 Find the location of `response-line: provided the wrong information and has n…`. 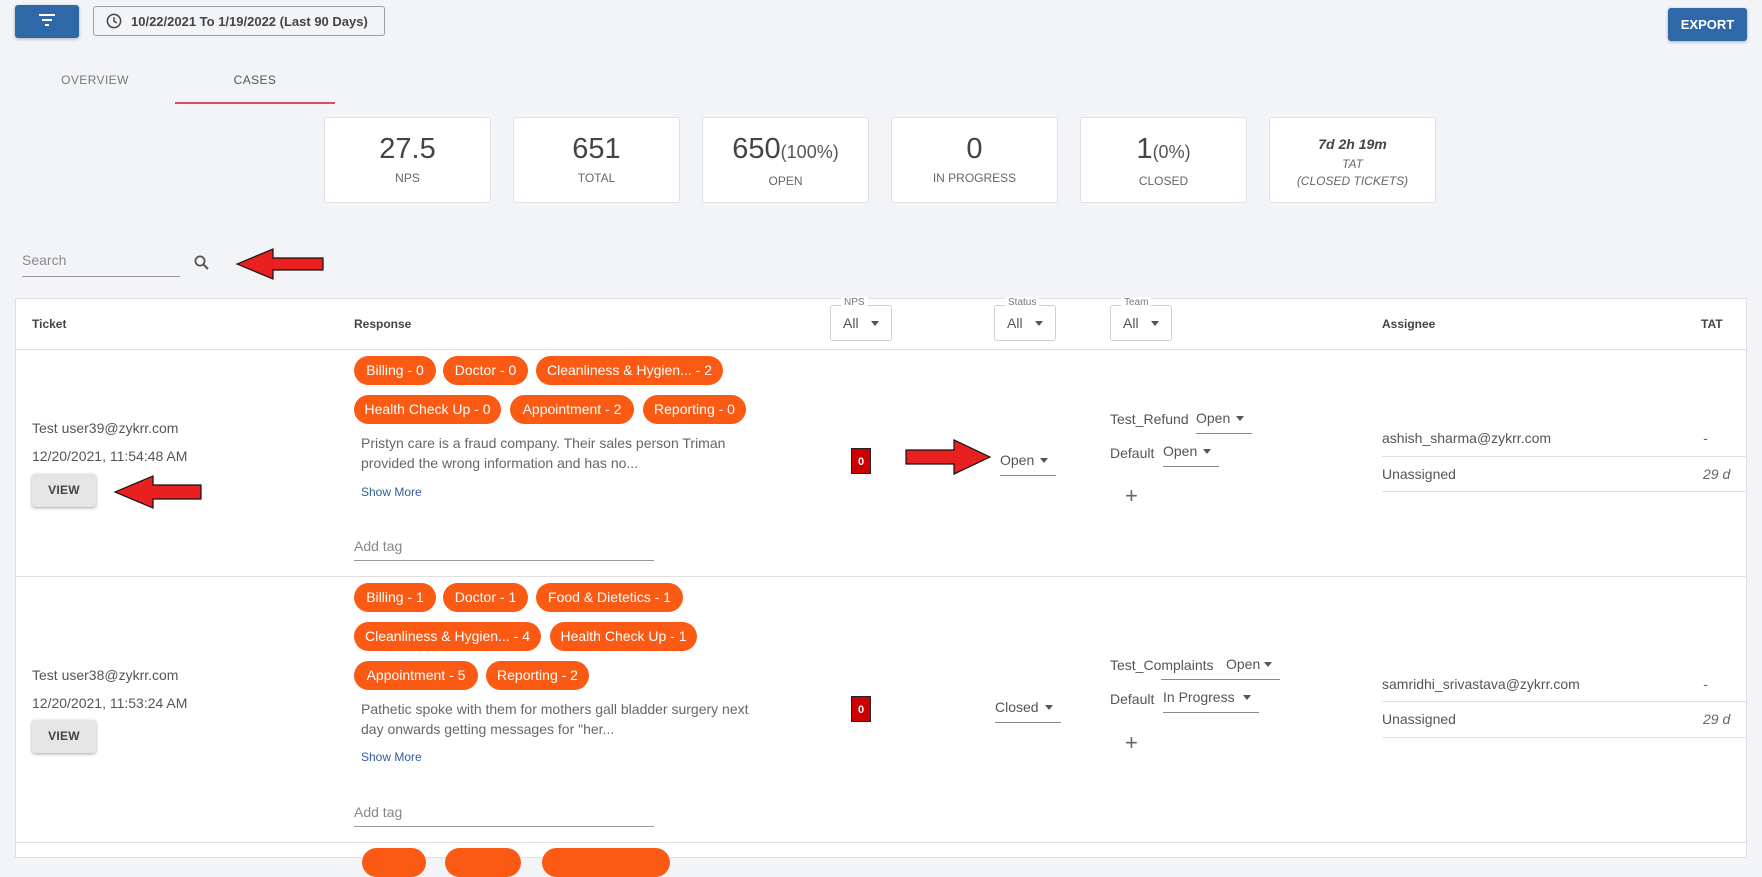

response-line: provided the wrong information and has n… is located at coordinates (500, 463).